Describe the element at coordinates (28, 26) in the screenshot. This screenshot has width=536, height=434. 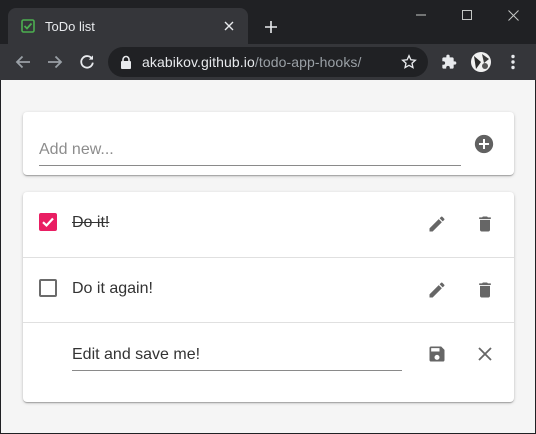
I see `checkbox-favicon-icon` at that location.